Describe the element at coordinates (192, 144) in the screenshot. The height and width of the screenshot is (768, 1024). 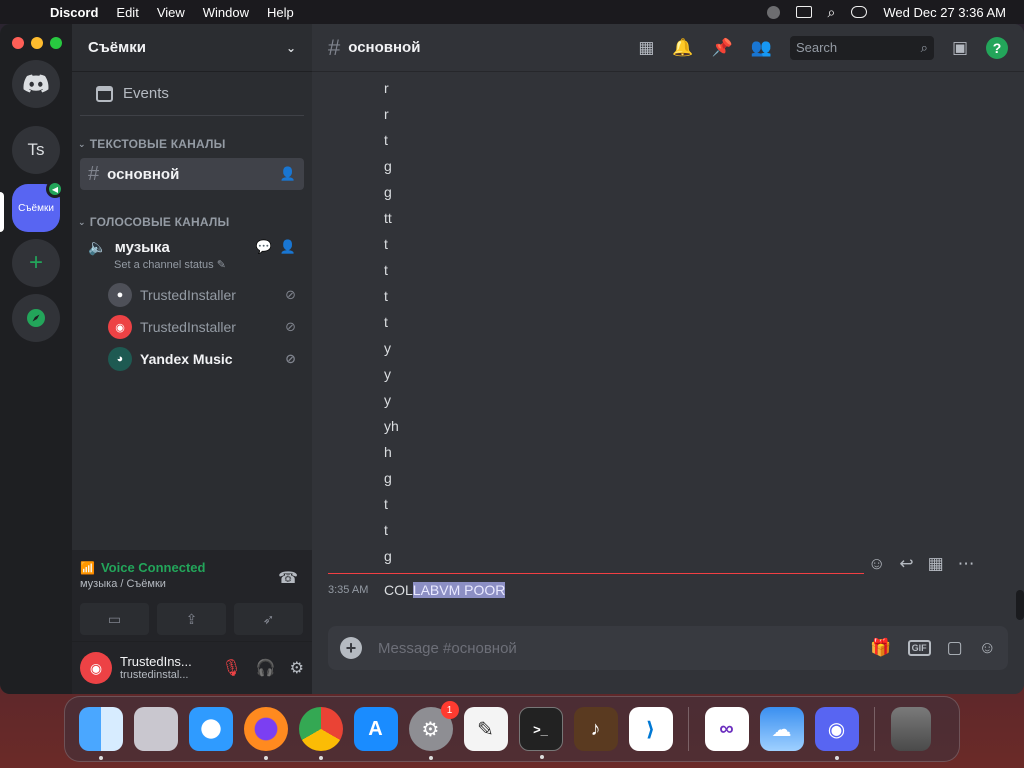
I see `category-text-channels: ⌄ ТЕКСТОВЫЕ КАНАЛЫ` at that location.